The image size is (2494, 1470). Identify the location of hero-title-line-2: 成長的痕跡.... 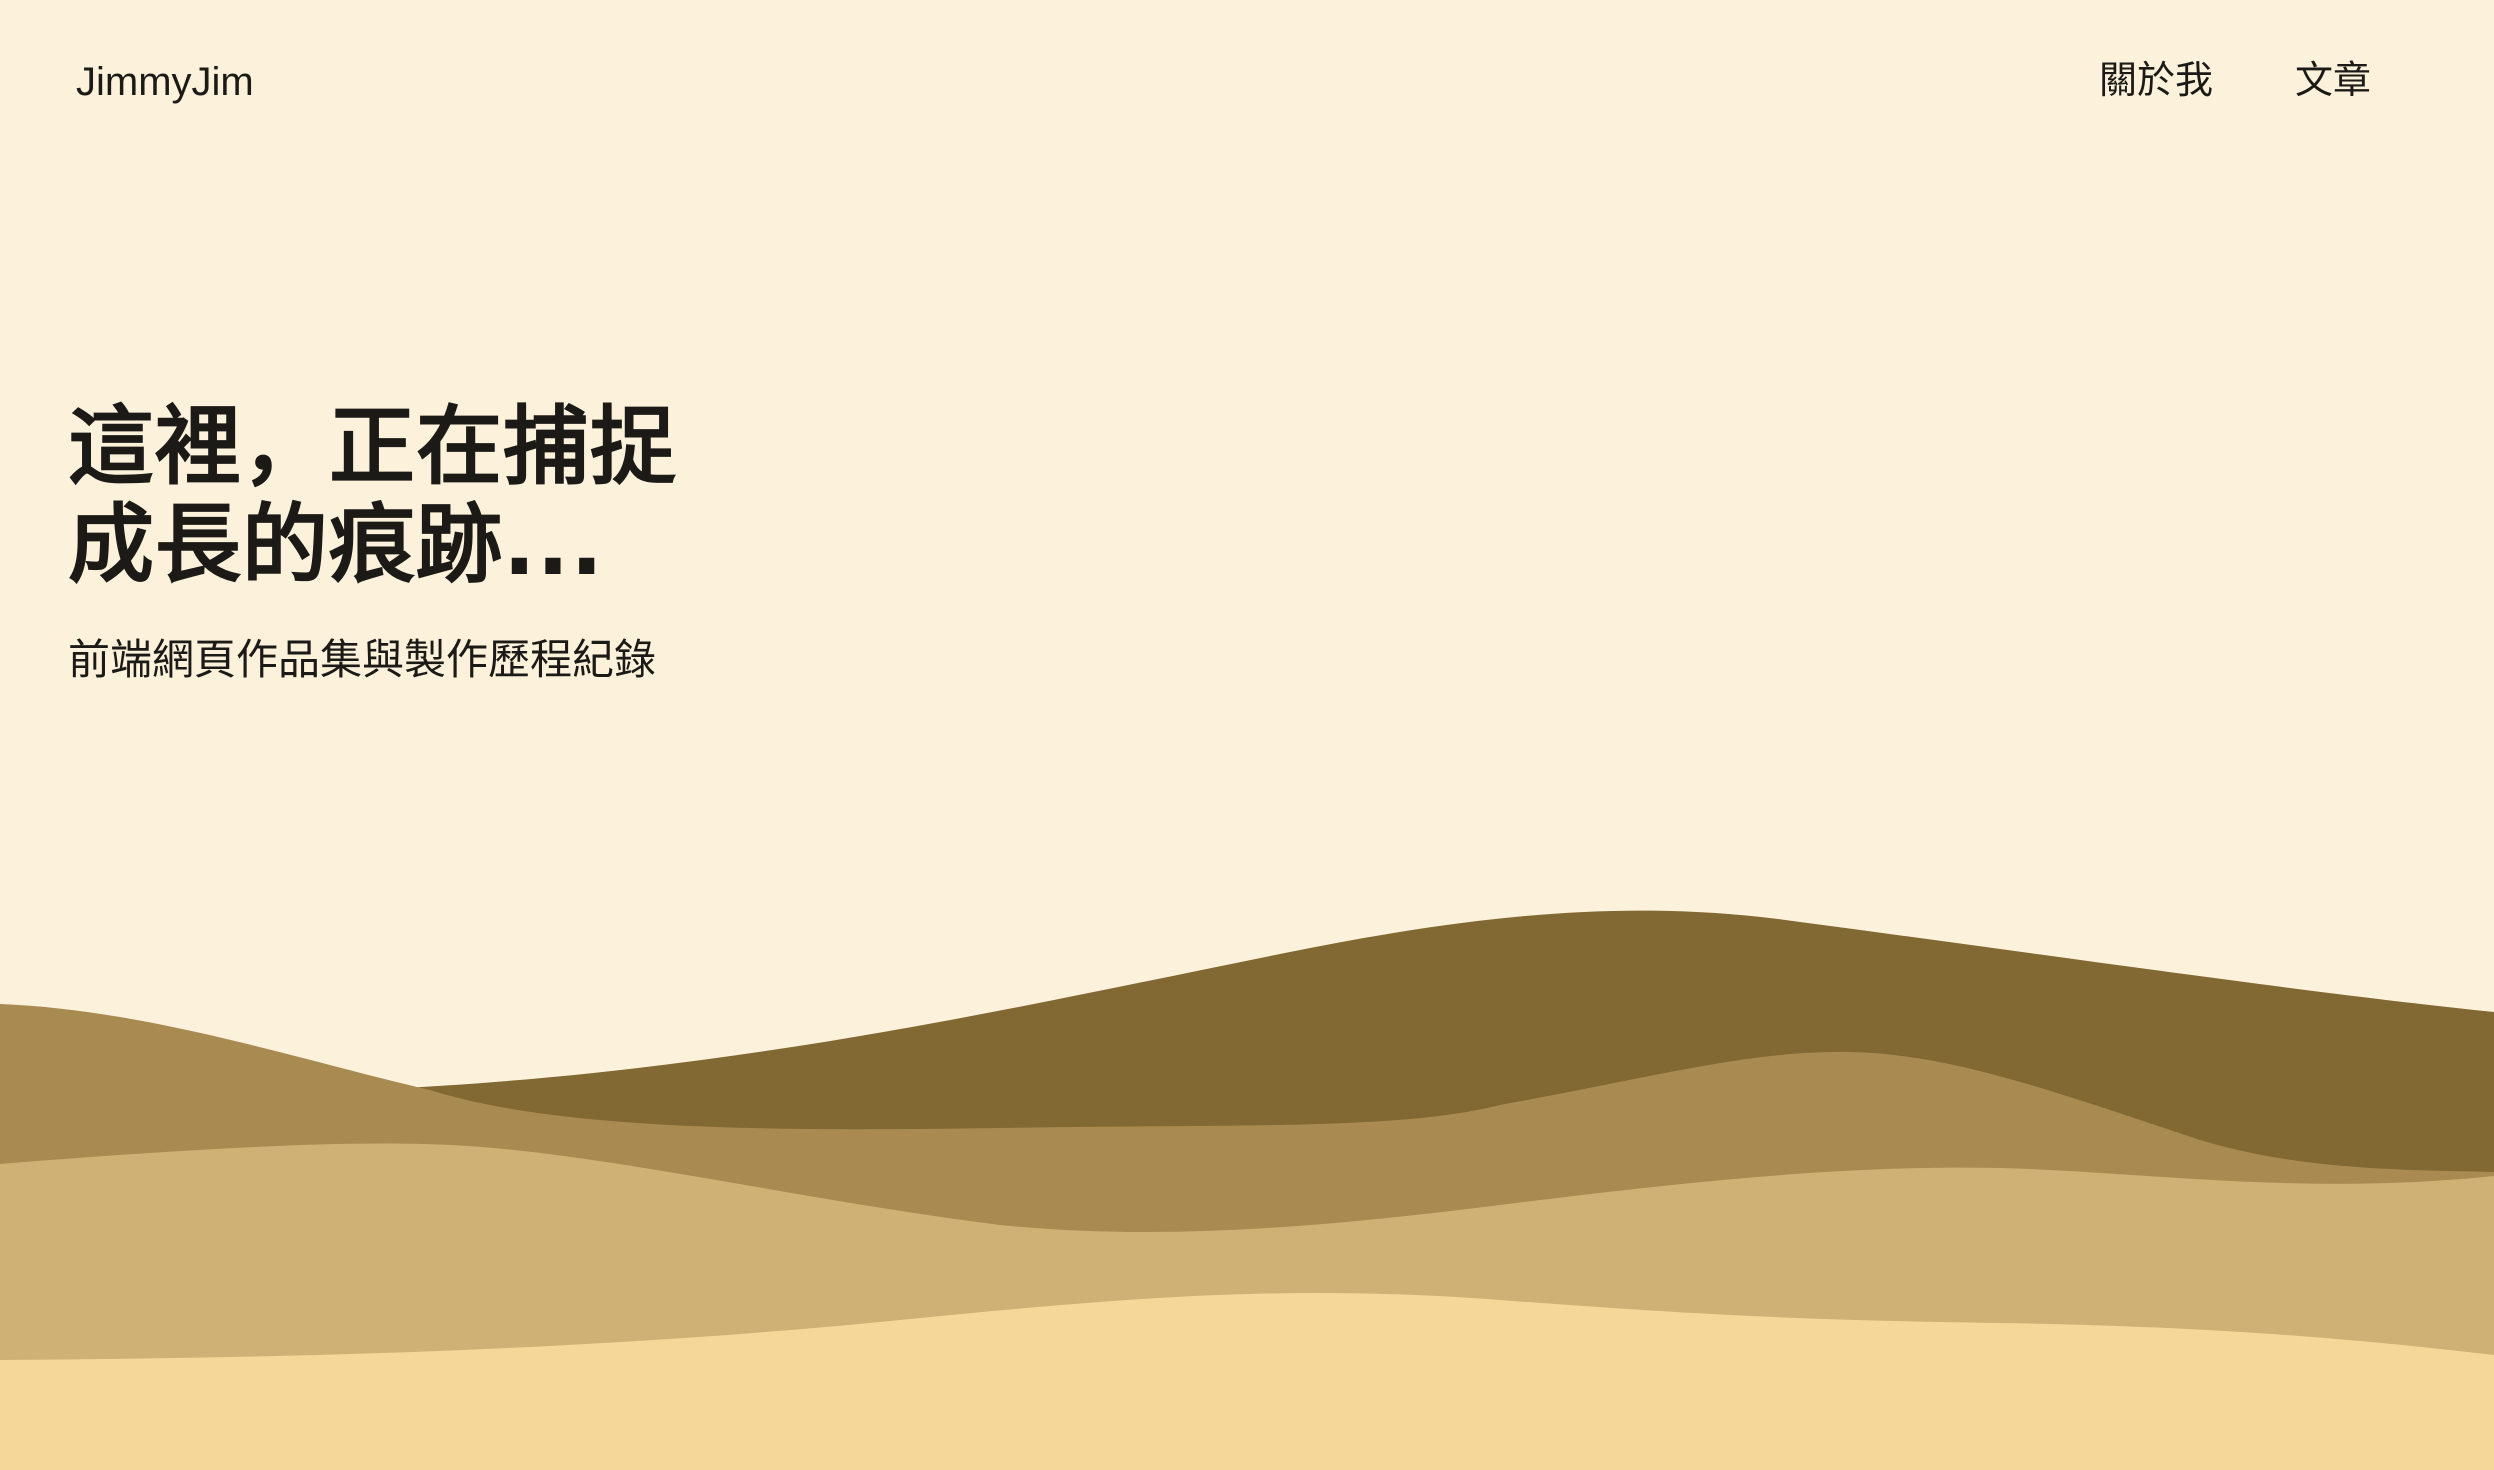
(336, 545).